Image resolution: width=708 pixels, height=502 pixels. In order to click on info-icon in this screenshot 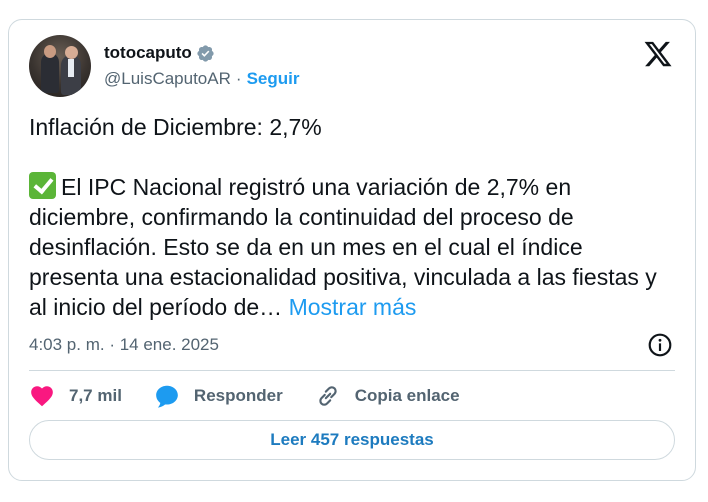, I will do `click(660, 345)`.